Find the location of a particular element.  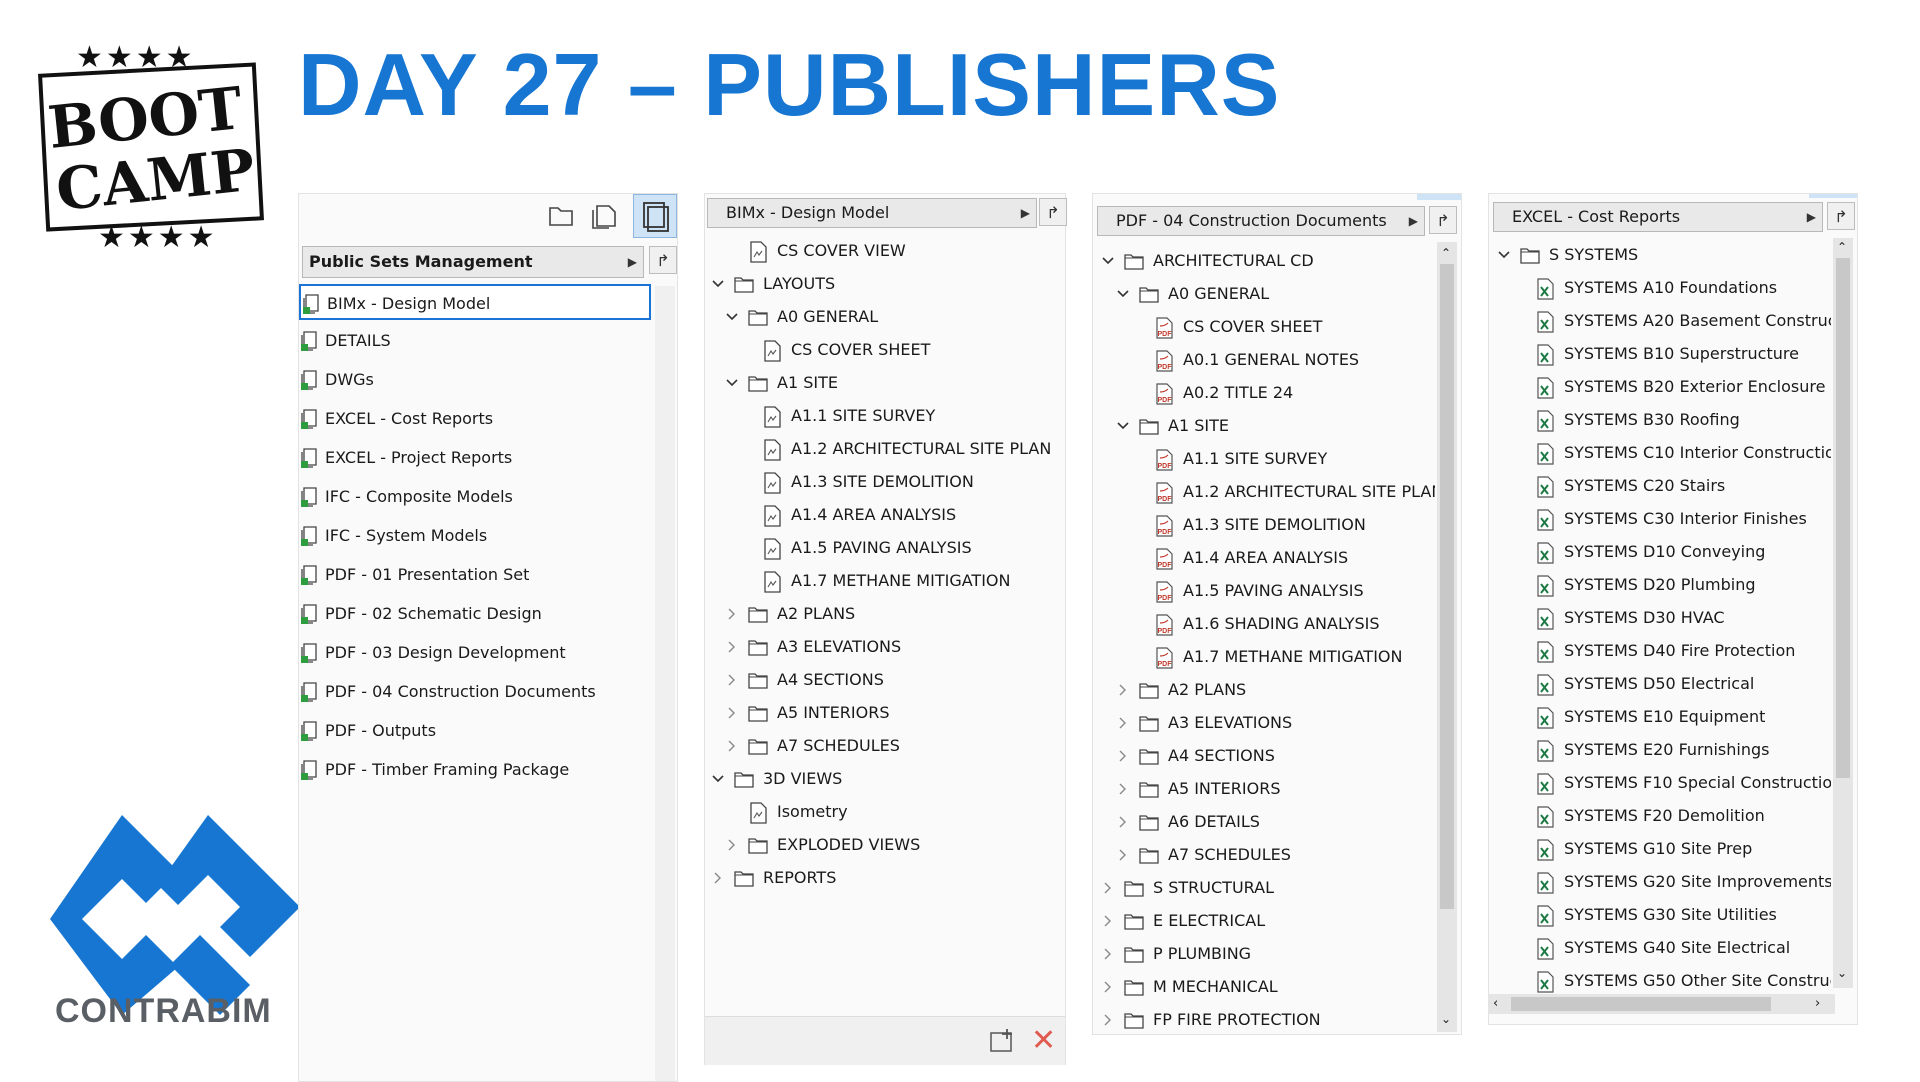

publisher-set-item: PDF - 02 Schematic Design is located at coordinates (469, 614).